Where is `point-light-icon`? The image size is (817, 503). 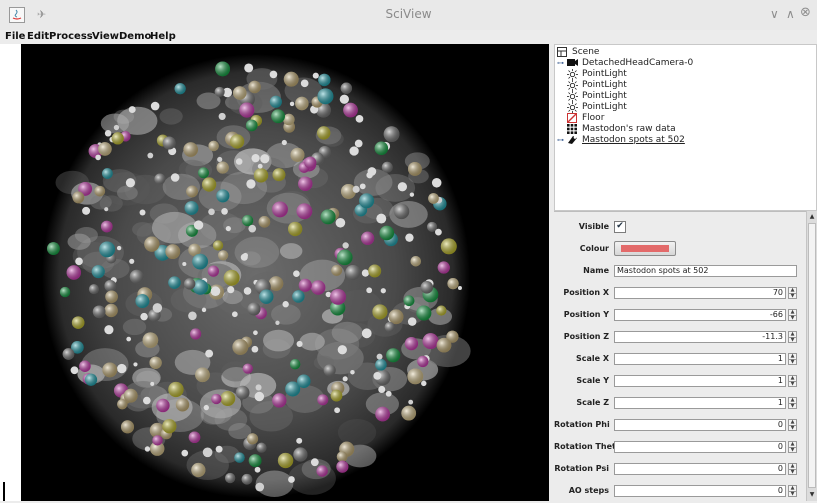 point-light-icon is located at coordinates (573, 107).